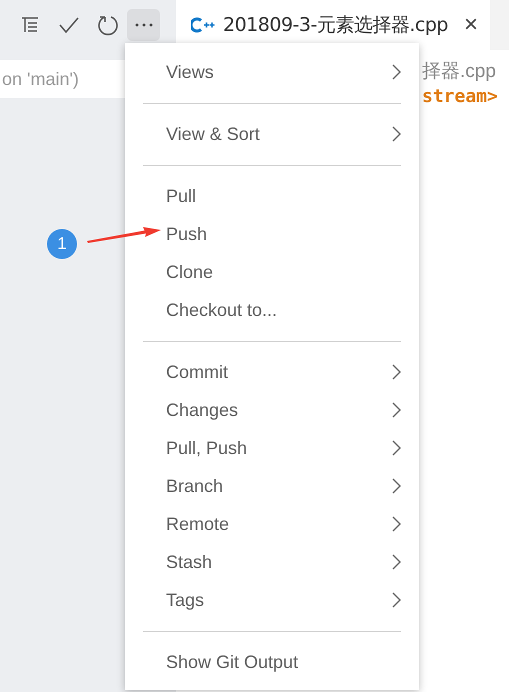 Image resolution: width=509 pixels, height=692 pixels. What do you see at coordinates (272, 600) in the screenshot?
I see `menu-item: Tags` at bounding box center [272, 600].